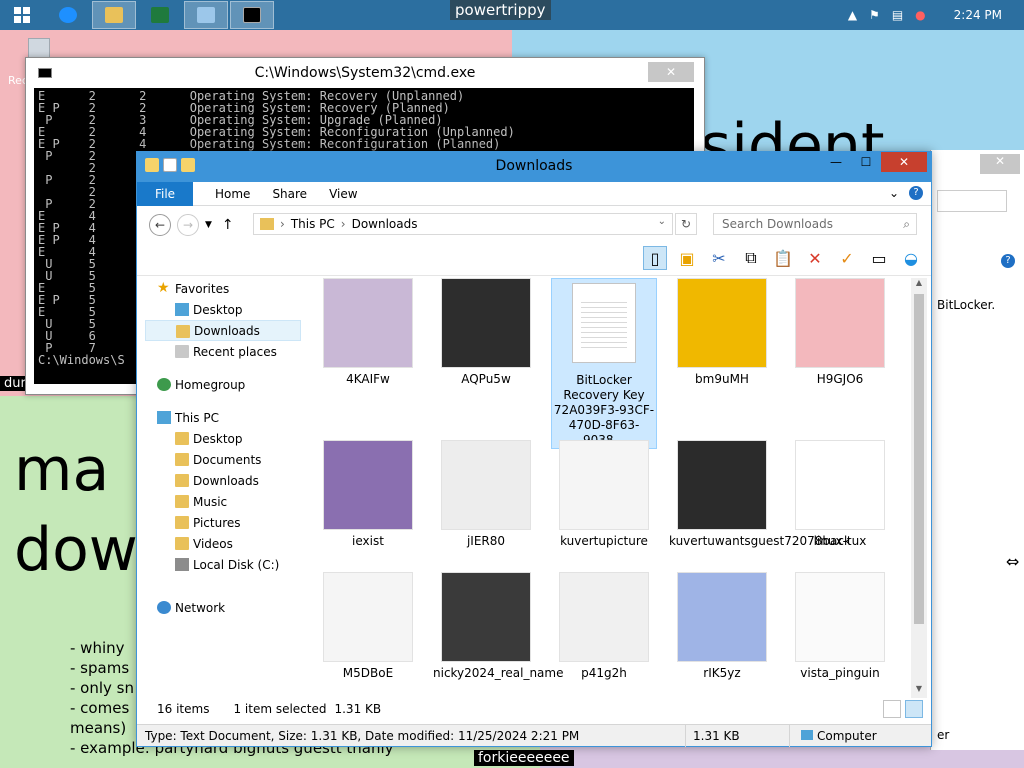 The width and height of the screenshot is (1024, 768). What do you see at coordinates (225, 417) in the screenshot?
I see `nav-this-pc: This PC` at bounding box center [225, 417].